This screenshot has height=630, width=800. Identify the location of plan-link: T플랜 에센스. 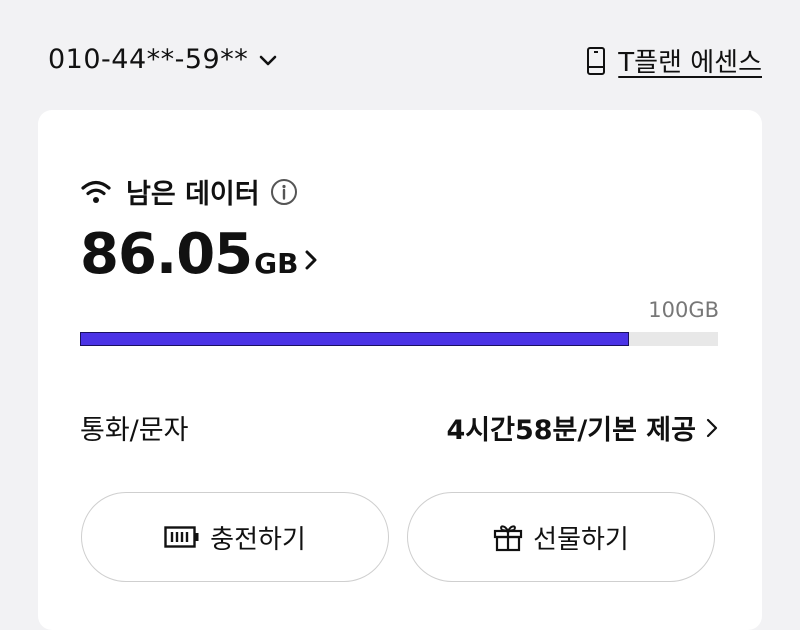
(674, 60).